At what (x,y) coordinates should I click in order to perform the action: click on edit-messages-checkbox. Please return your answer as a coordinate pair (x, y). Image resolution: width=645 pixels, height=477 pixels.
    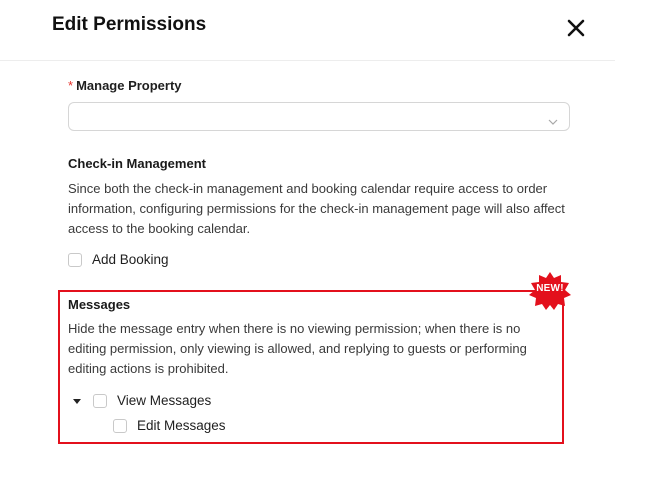
    Looking at the image, I should click on (120, 425).